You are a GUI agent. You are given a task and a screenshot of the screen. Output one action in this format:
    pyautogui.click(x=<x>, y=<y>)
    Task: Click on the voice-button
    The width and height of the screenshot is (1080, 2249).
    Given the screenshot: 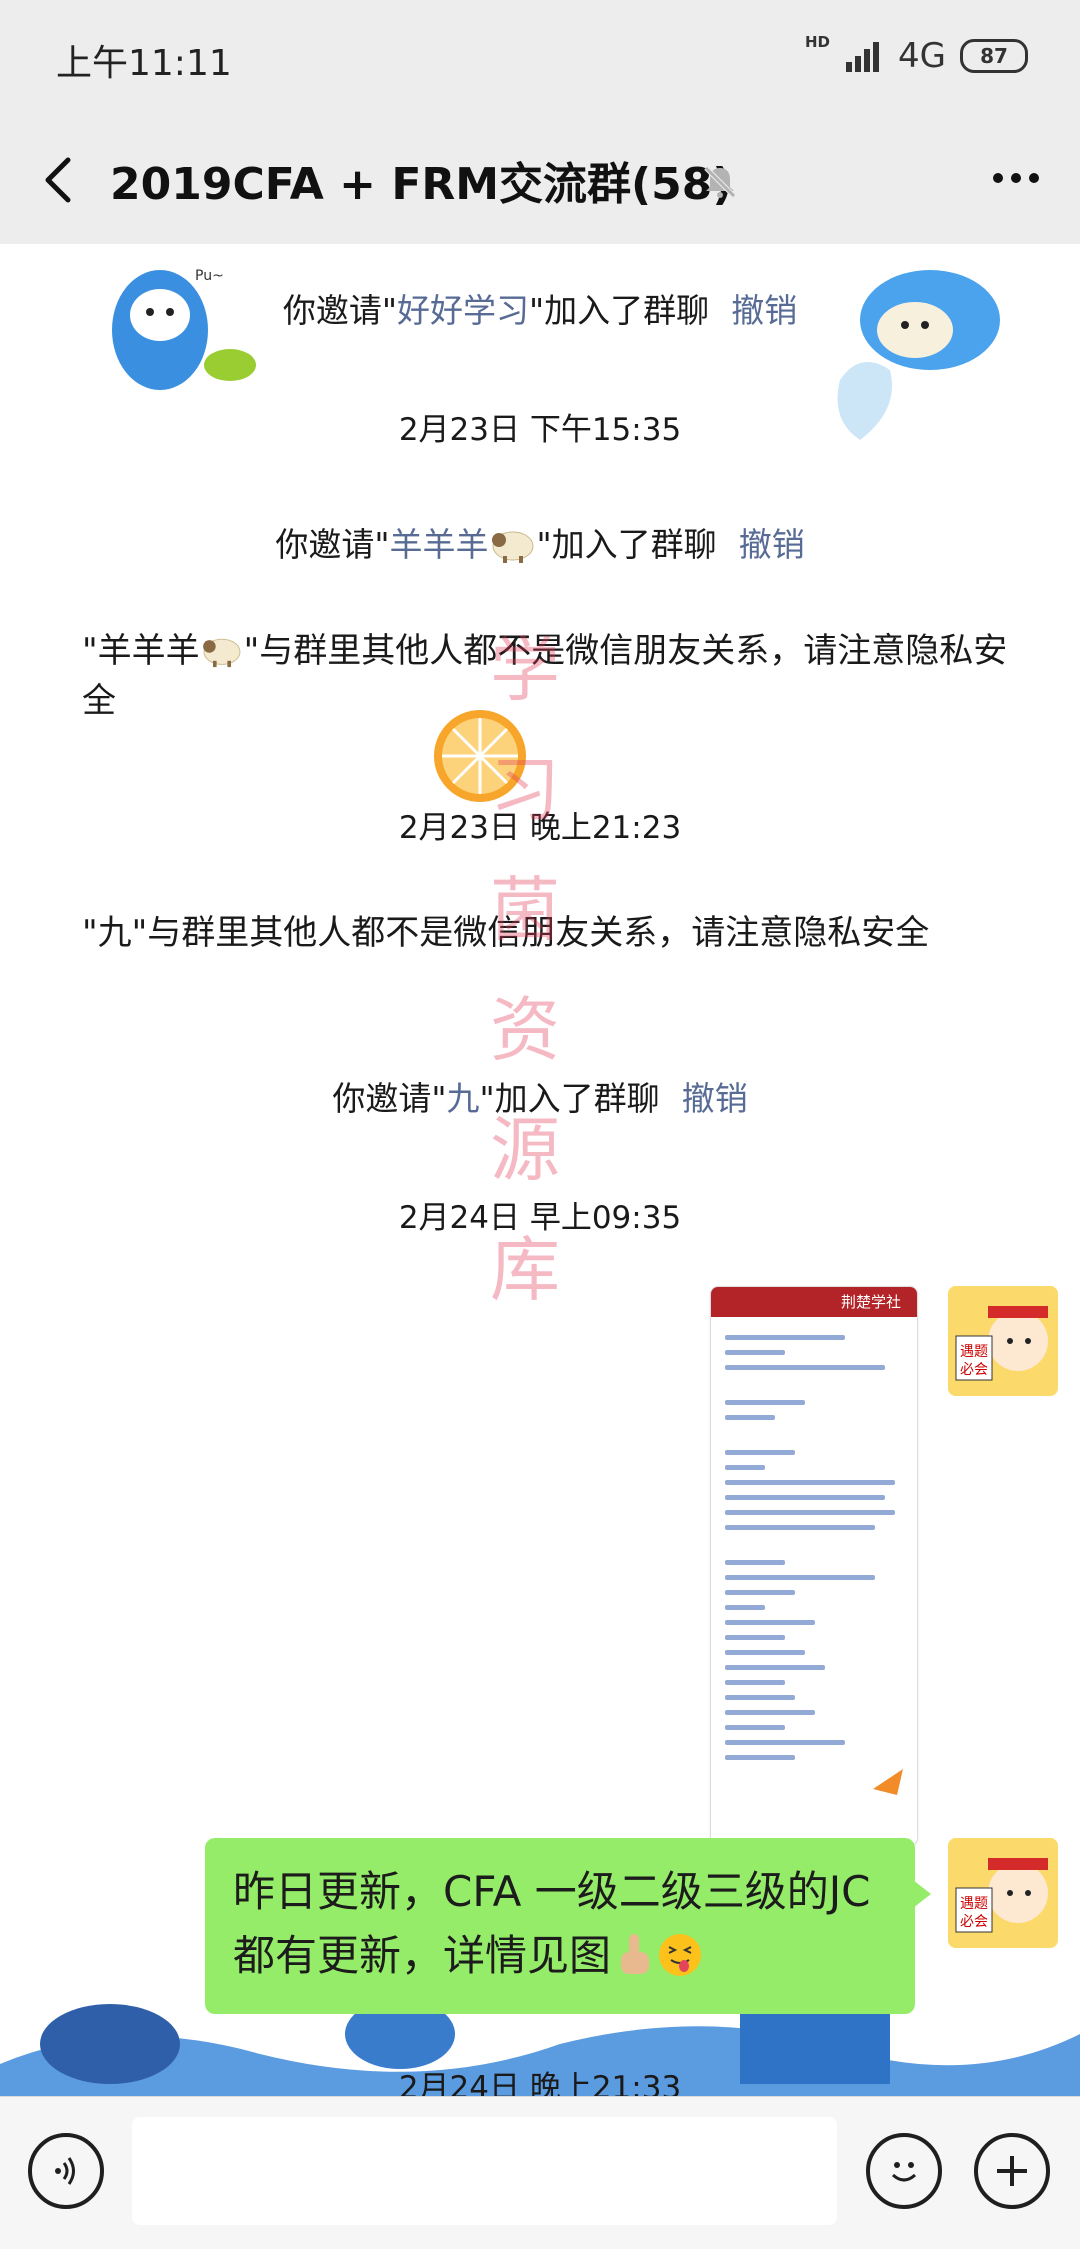 What is the action you would take?
    pyautogui.click(x=66, y=2171)
    